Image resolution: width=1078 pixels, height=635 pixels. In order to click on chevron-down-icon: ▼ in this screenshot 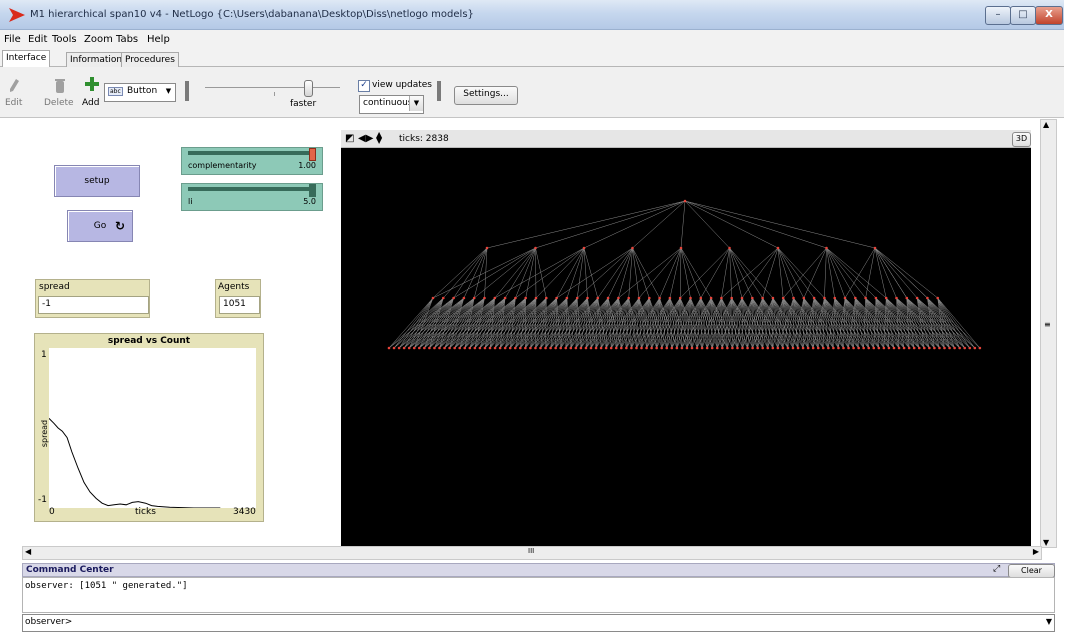, I will do `click(168, 91)`.